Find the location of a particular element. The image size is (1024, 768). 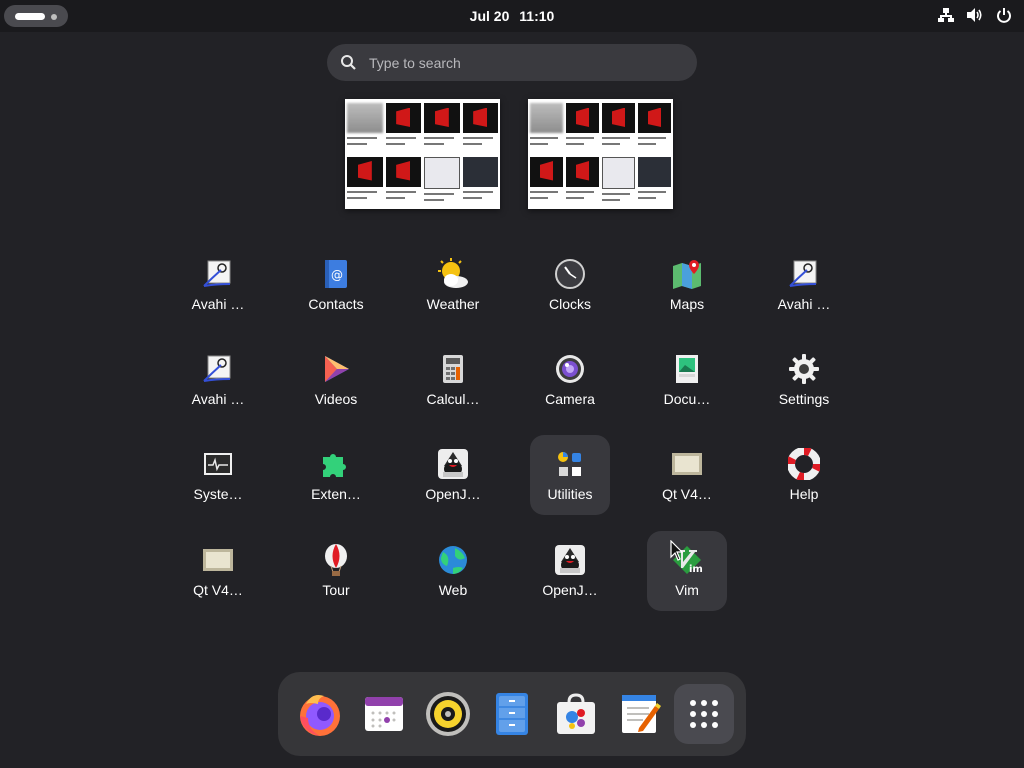

app-label: Contacts is located at coordinates (336, 304).